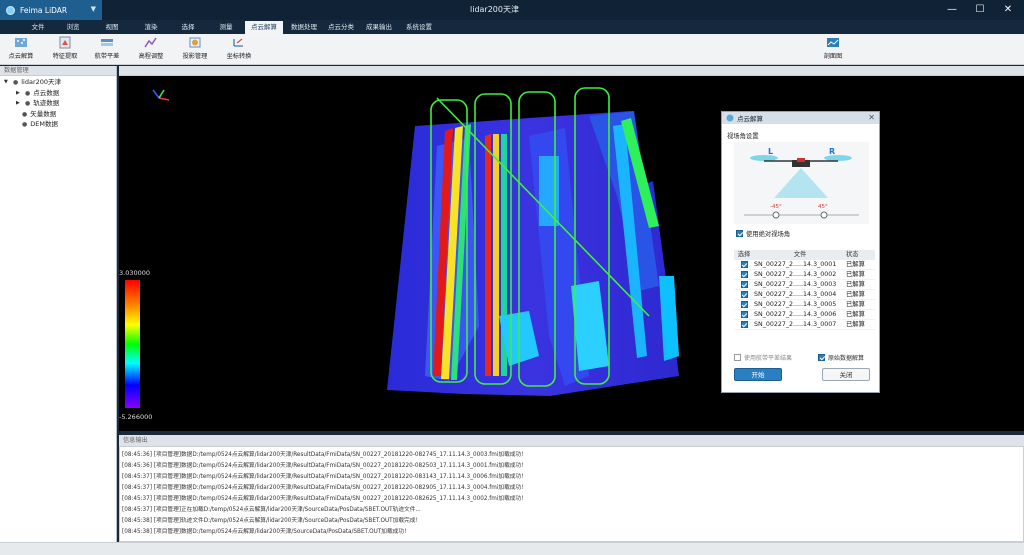 The width and height of the screenshot is (1024, 555). I want to click on left-label: L, so click(770, 151).